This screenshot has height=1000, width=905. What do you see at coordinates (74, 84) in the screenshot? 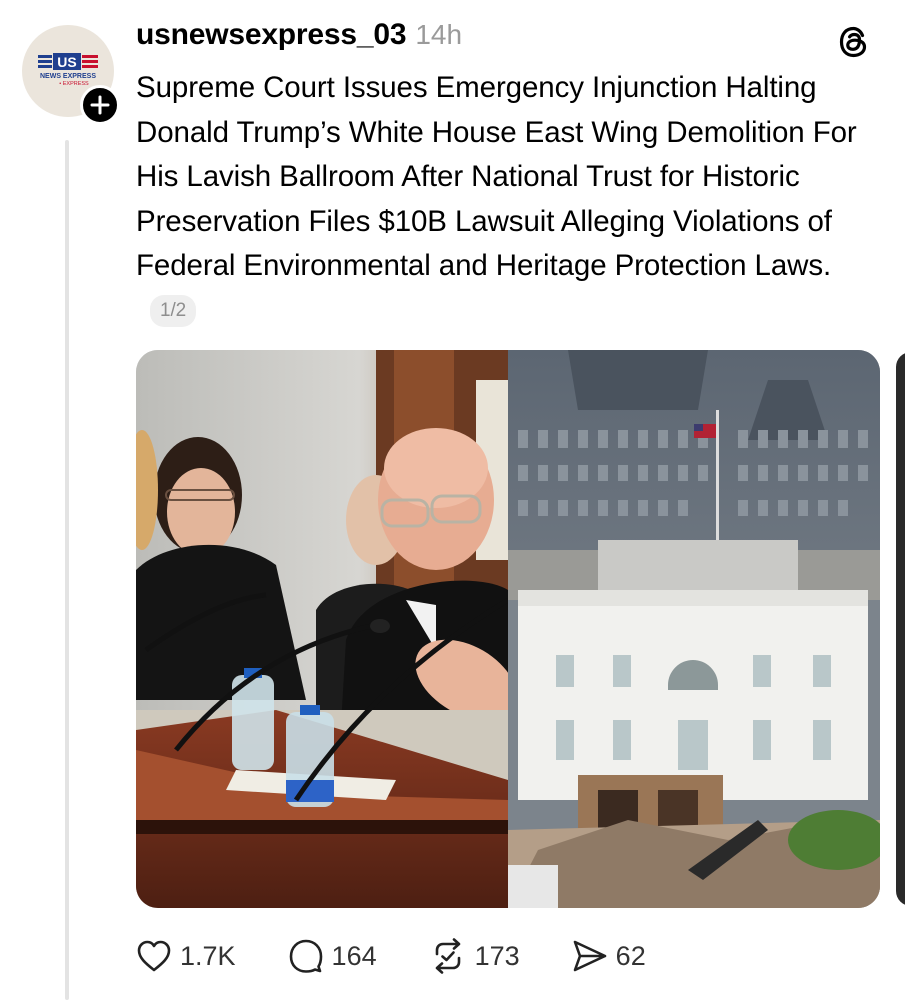
I see `svg-text: • EXPRESS` at bounding box center [74, 84].